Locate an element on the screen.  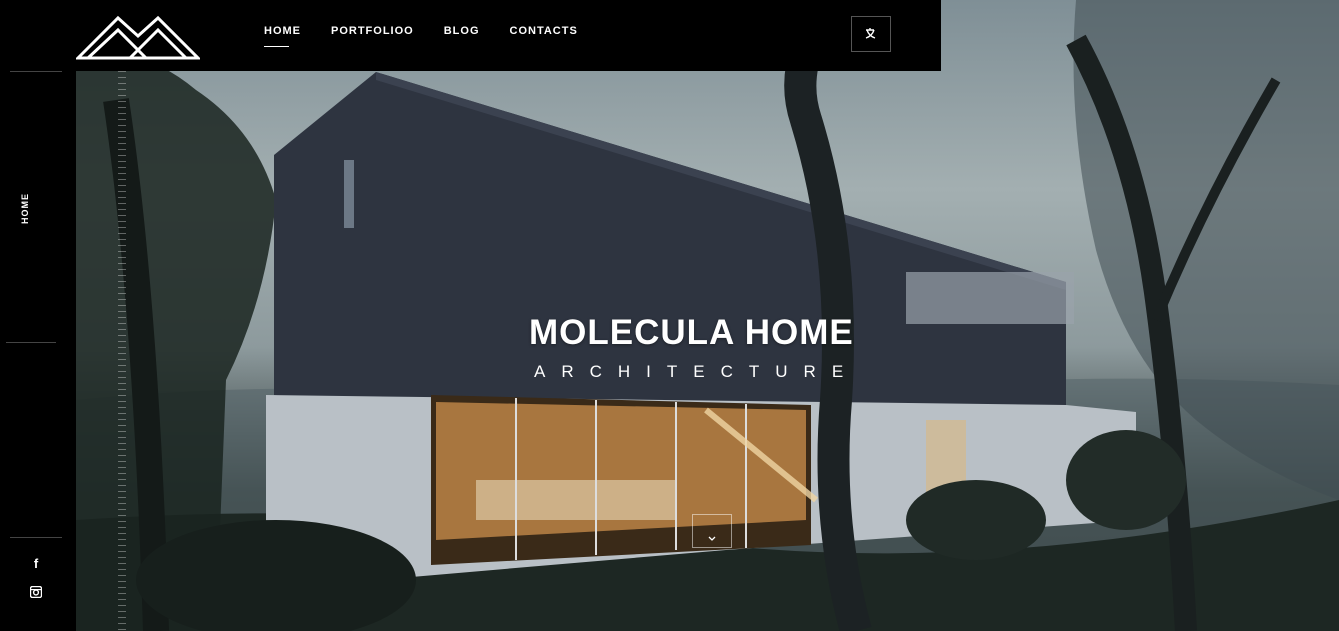
nav-contacts: CONTACTS is located at coordinates (544, 31).